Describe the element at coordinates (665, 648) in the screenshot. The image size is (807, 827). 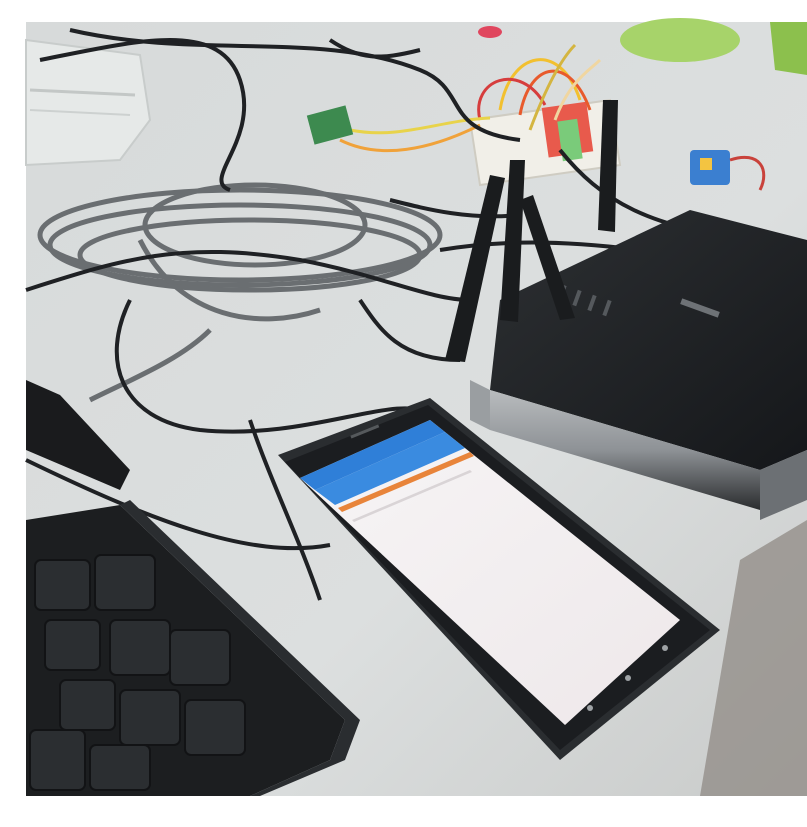
I see `recents-button-icon` at that location.